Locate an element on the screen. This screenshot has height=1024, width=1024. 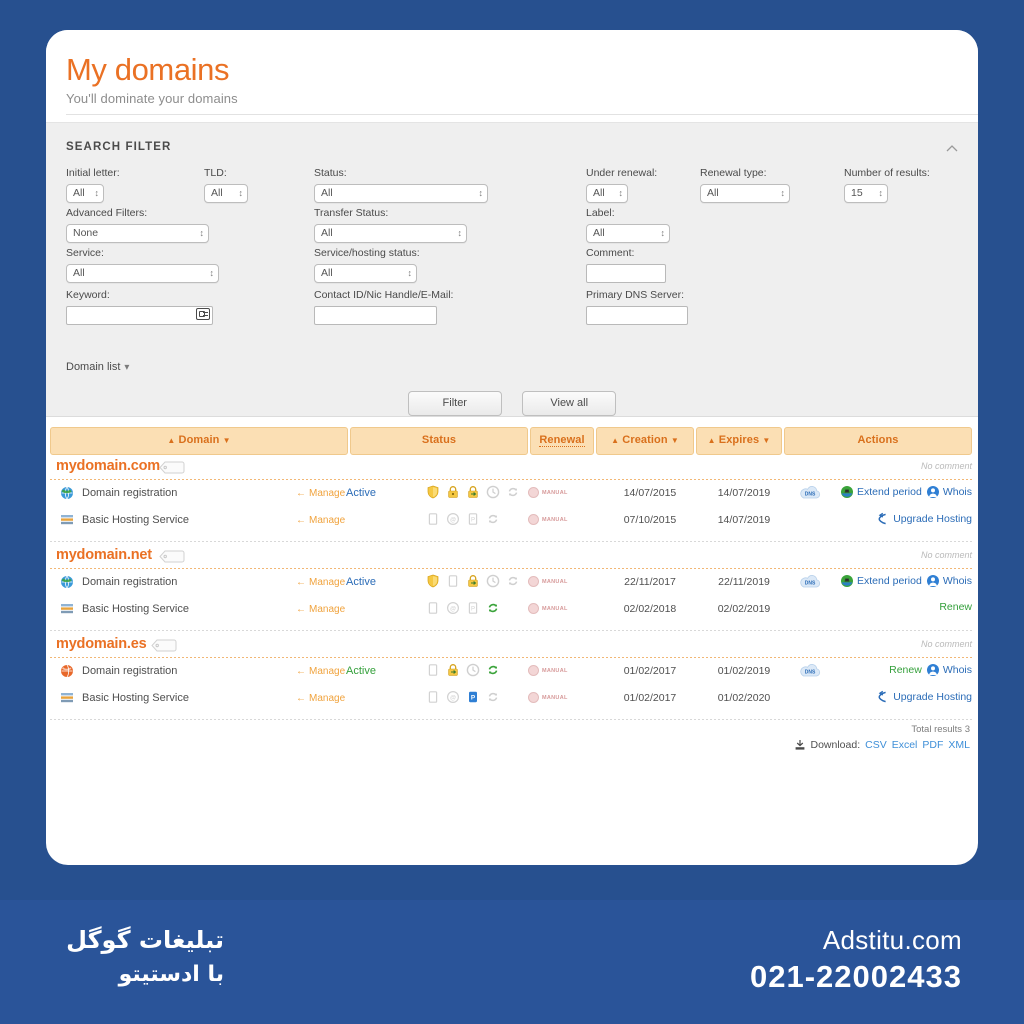
contact-id-input is located at coordinates (375, 315).